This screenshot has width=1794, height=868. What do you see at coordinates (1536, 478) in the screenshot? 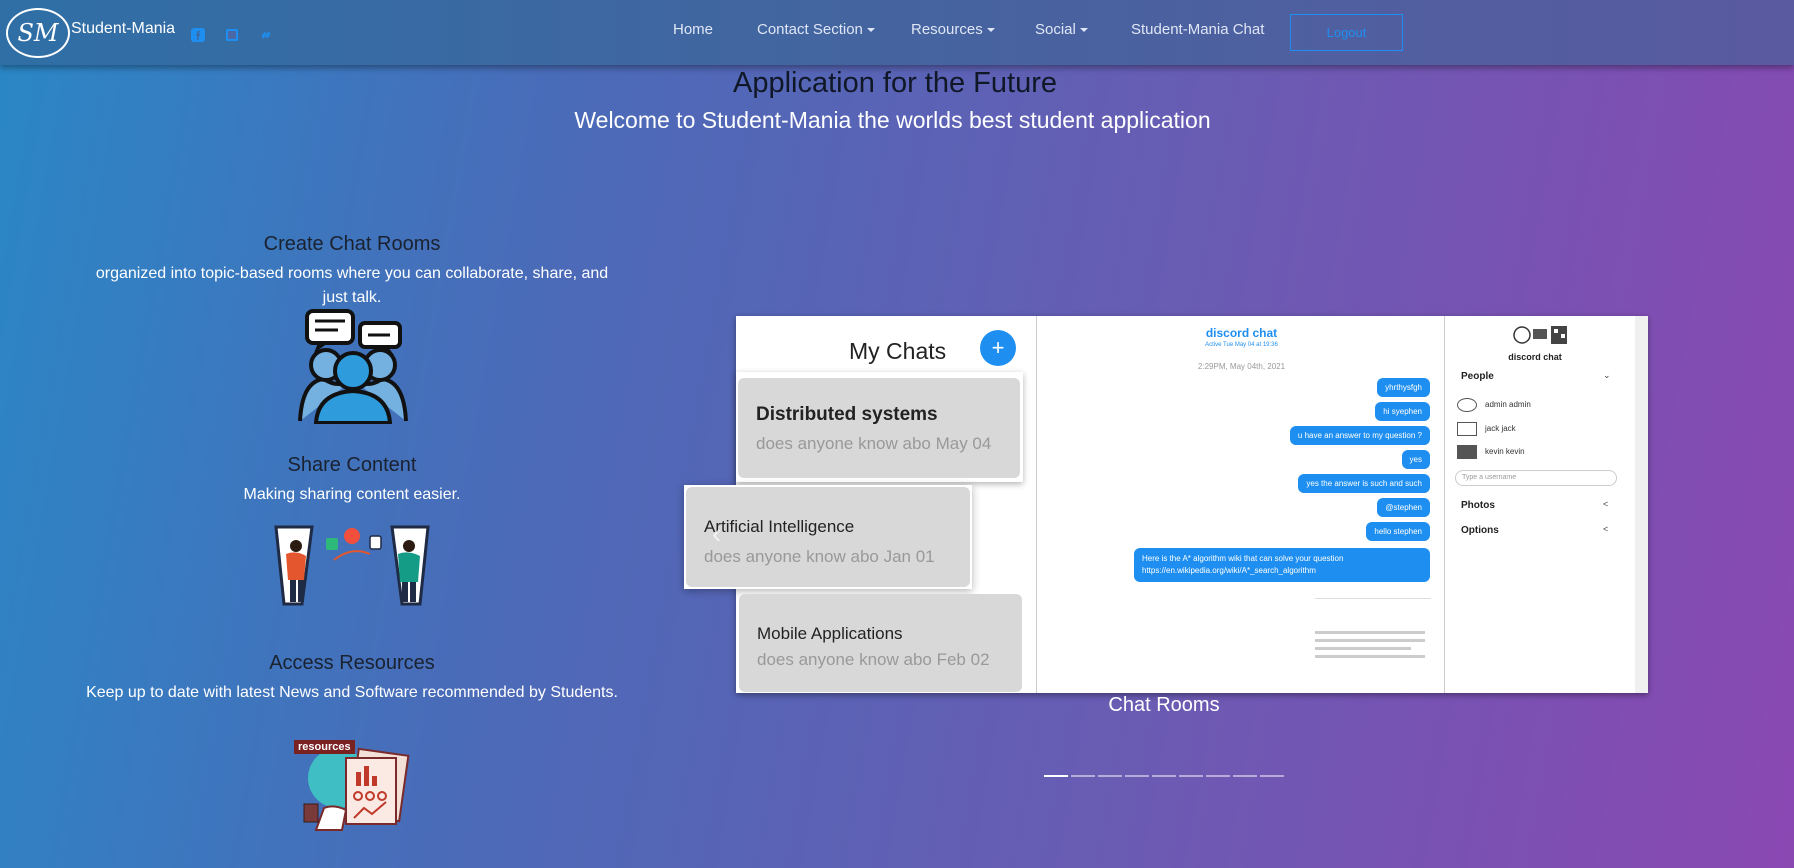
I see `username-field: Type a username` at bounding box center [1536, 478].